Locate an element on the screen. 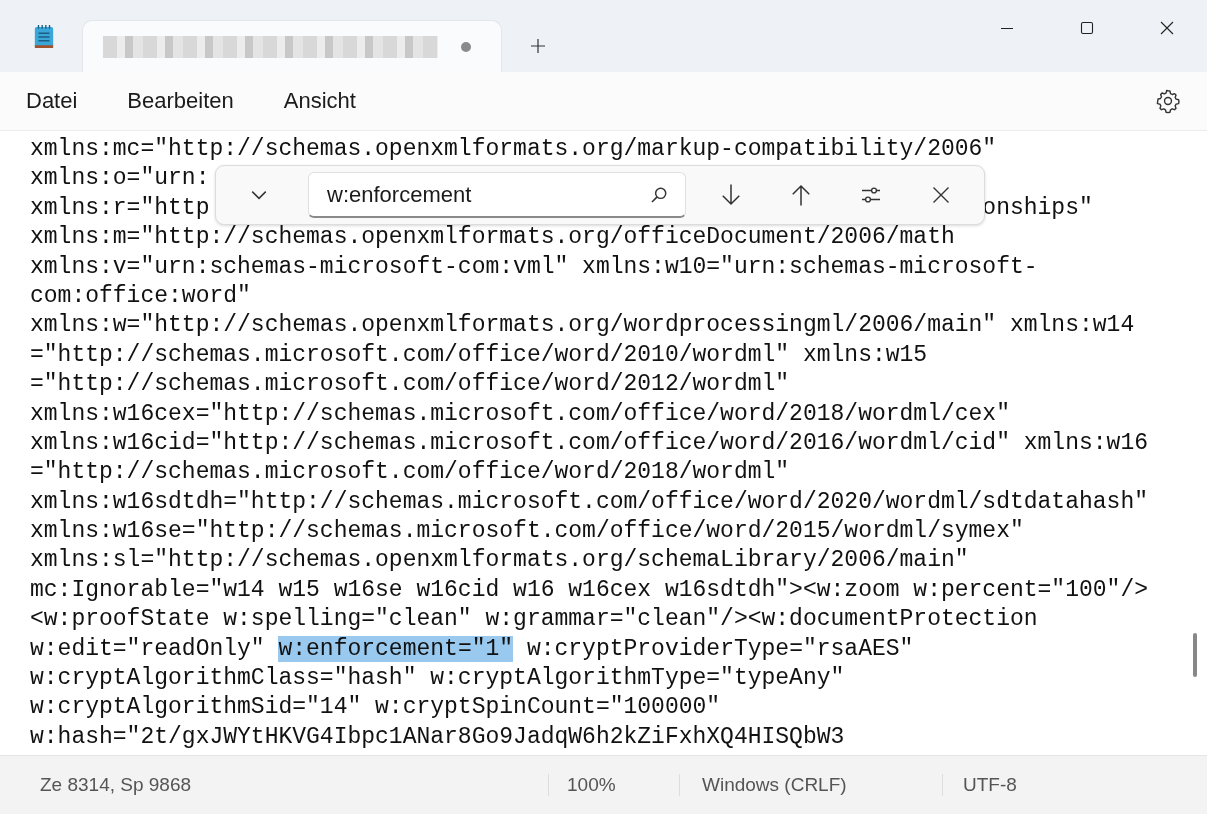 The image size is (1207, 814). code-text: xmlns:v="urn:schemas-microsoft-com:vml" xmlns:w10="urn:schemas-microsoft- is located at coordinates (534, 266).